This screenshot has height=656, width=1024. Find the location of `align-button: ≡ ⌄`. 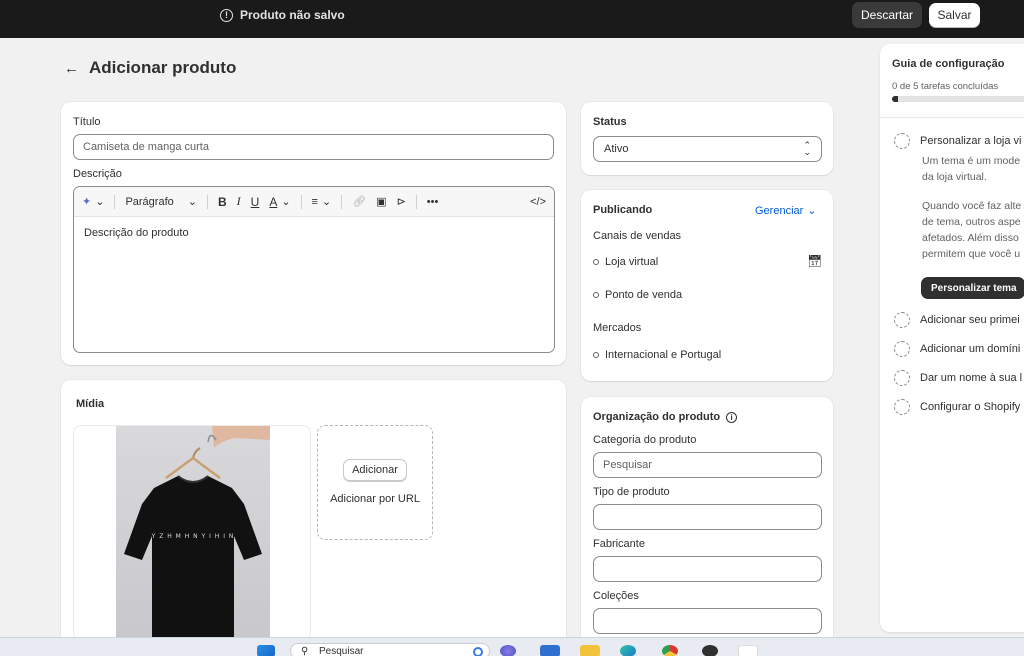

align-button: ≡ ⌄ is located at coordinates (321, 202).